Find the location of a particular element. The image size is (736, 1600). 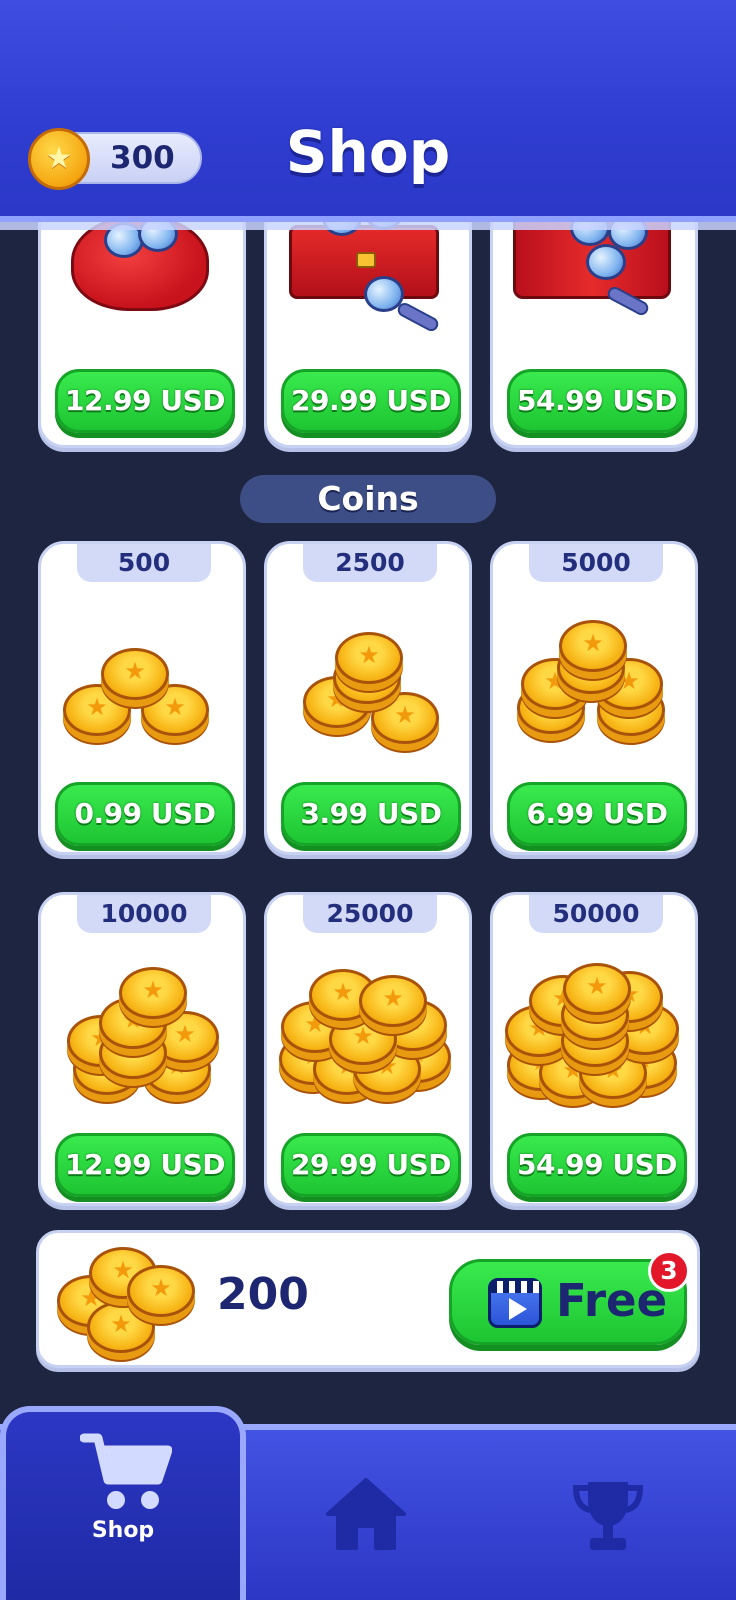

coin-pile-icon is located at coordinates (132, 1301).